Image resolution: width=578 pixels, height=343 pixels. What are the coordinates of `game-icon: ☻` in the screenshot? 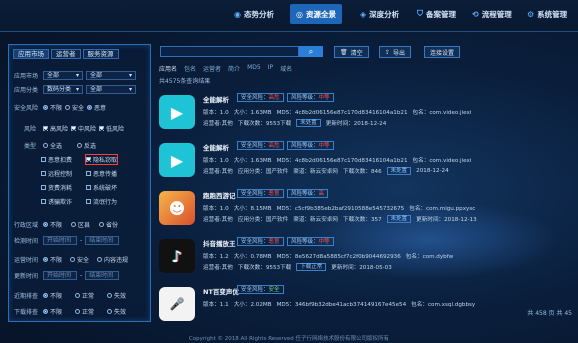 It's located at (177, 208).